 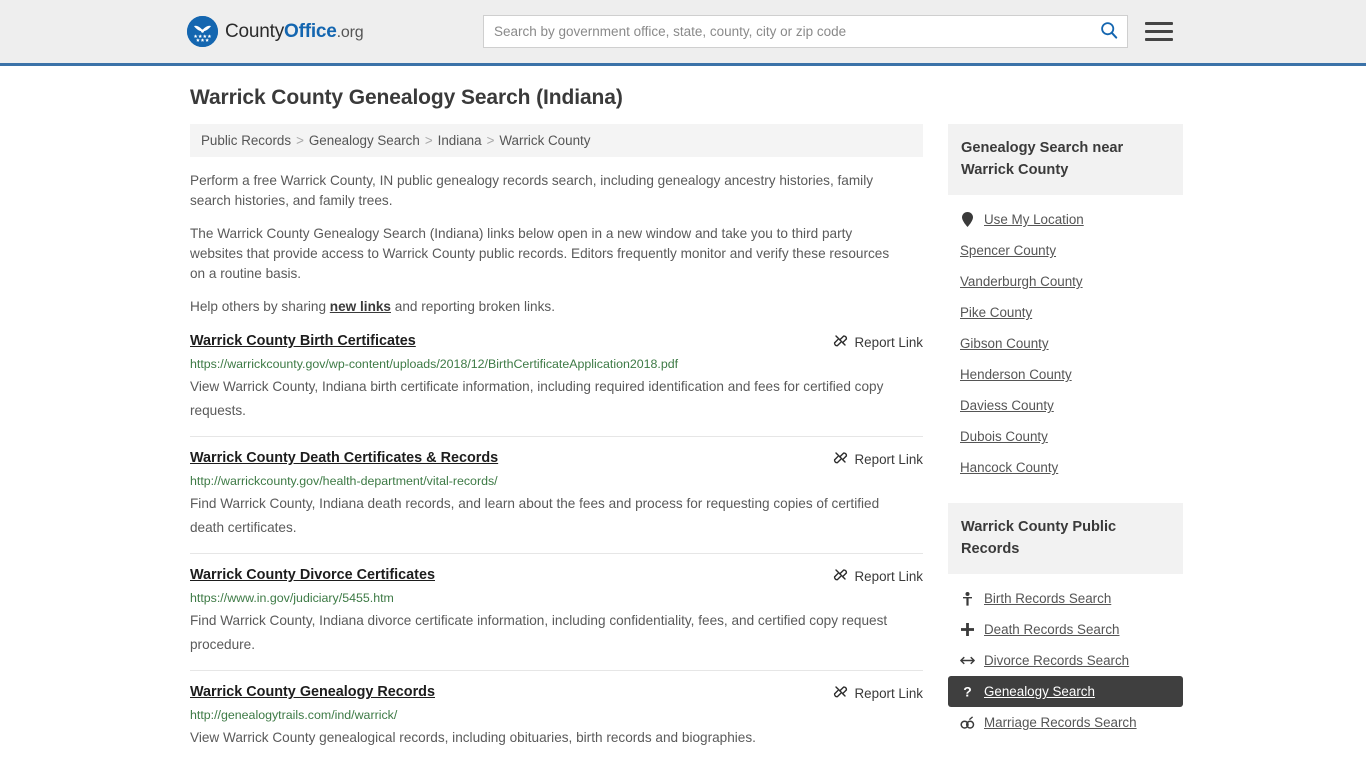 I want to click on sidebar-link-label: Divorce Records Search, so click(x=1056, y=660).